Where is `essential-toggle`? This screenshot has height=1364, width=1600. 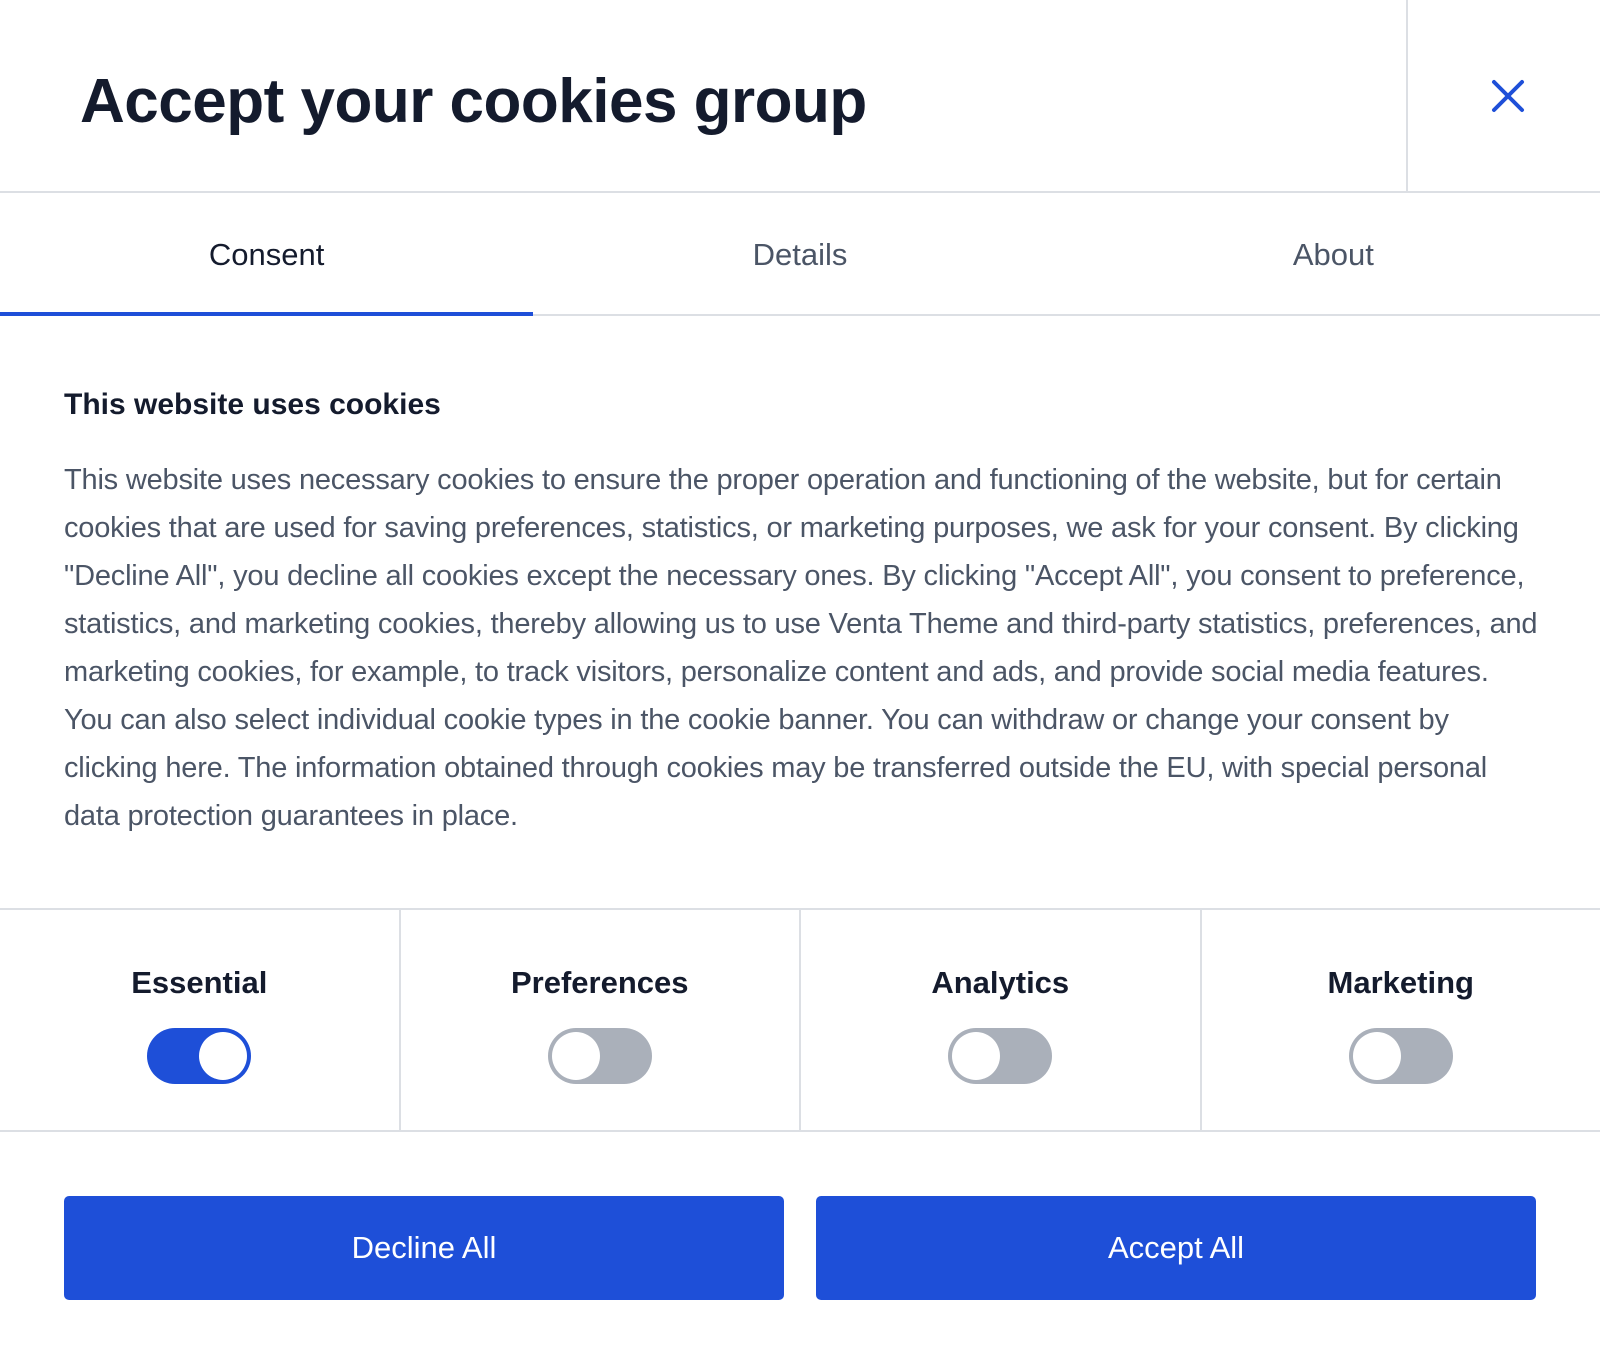
essential-toggle is located at coordinates (199, 1056).